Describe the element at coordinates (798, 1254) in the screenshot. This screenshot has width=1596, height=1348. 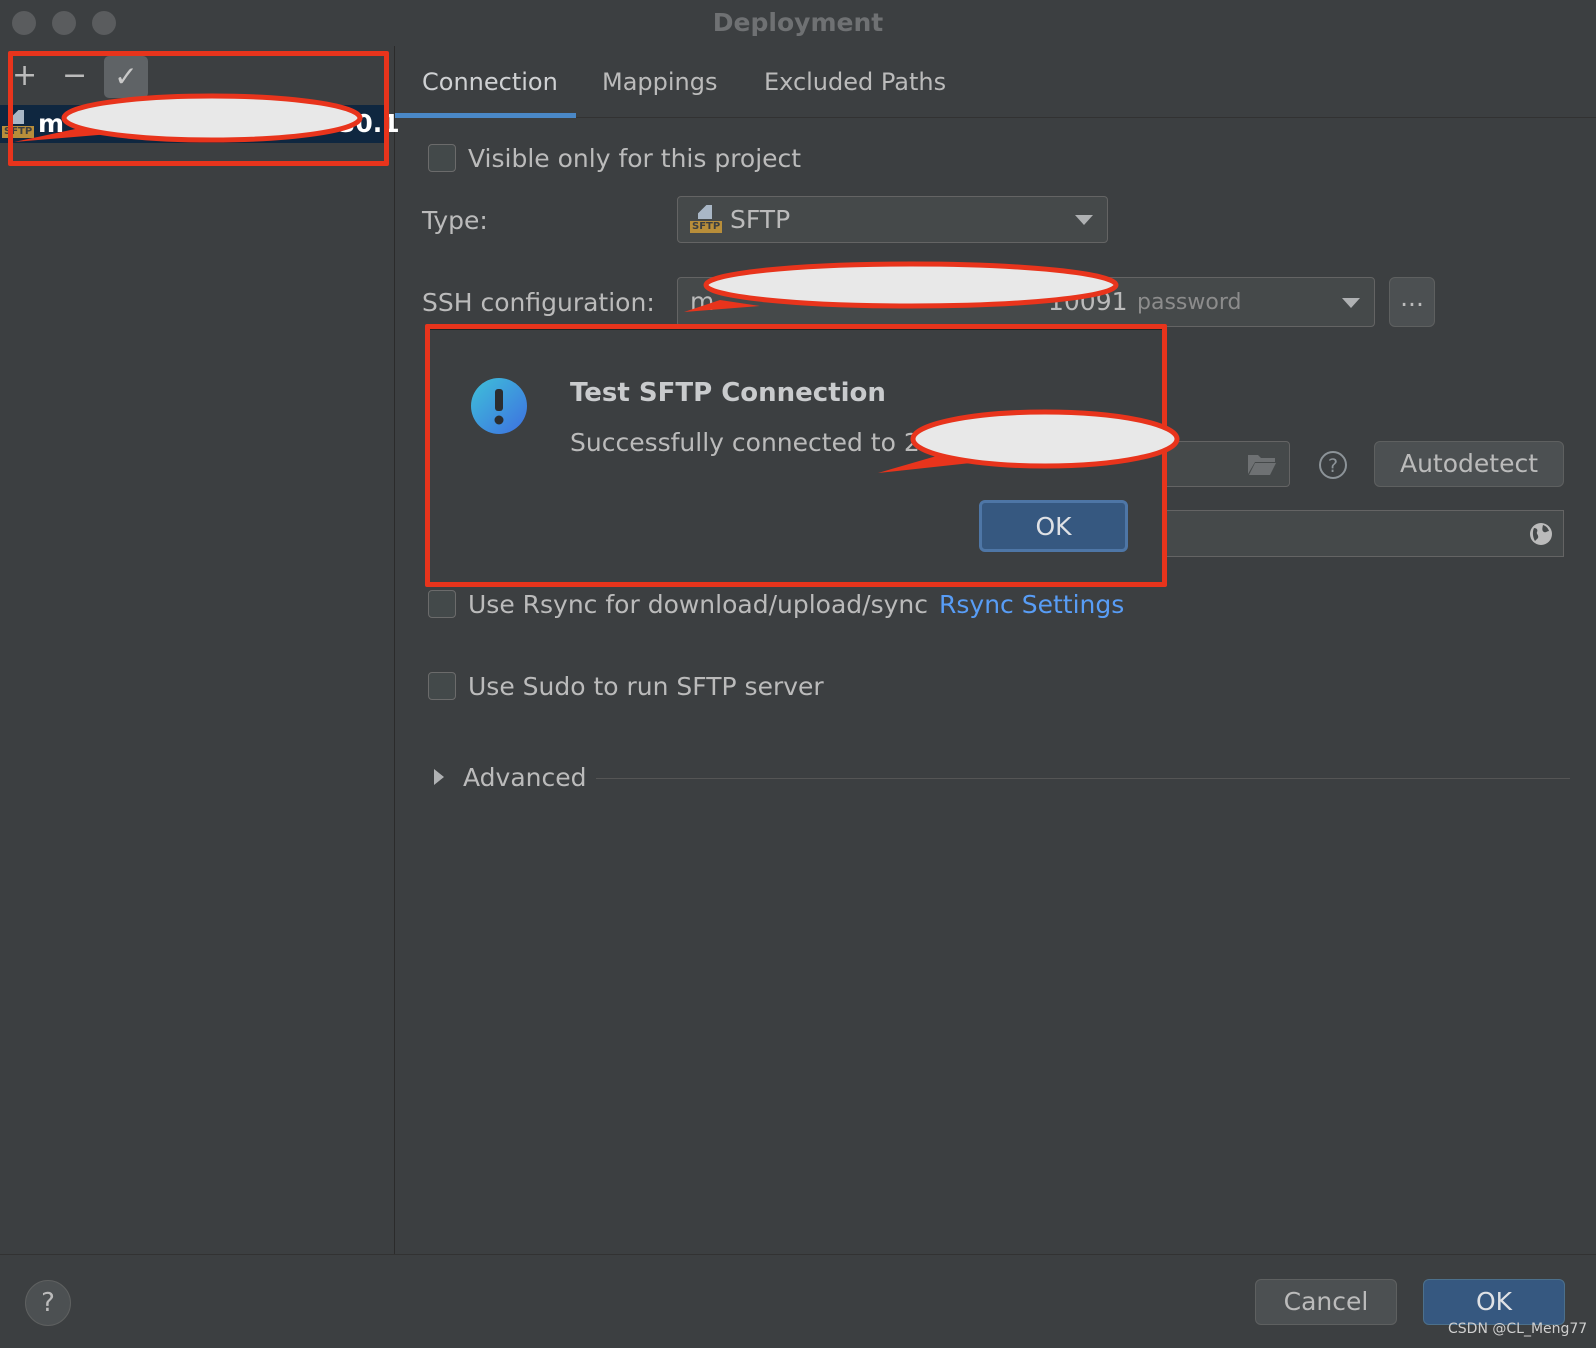
I see `footer-divider` at that location.